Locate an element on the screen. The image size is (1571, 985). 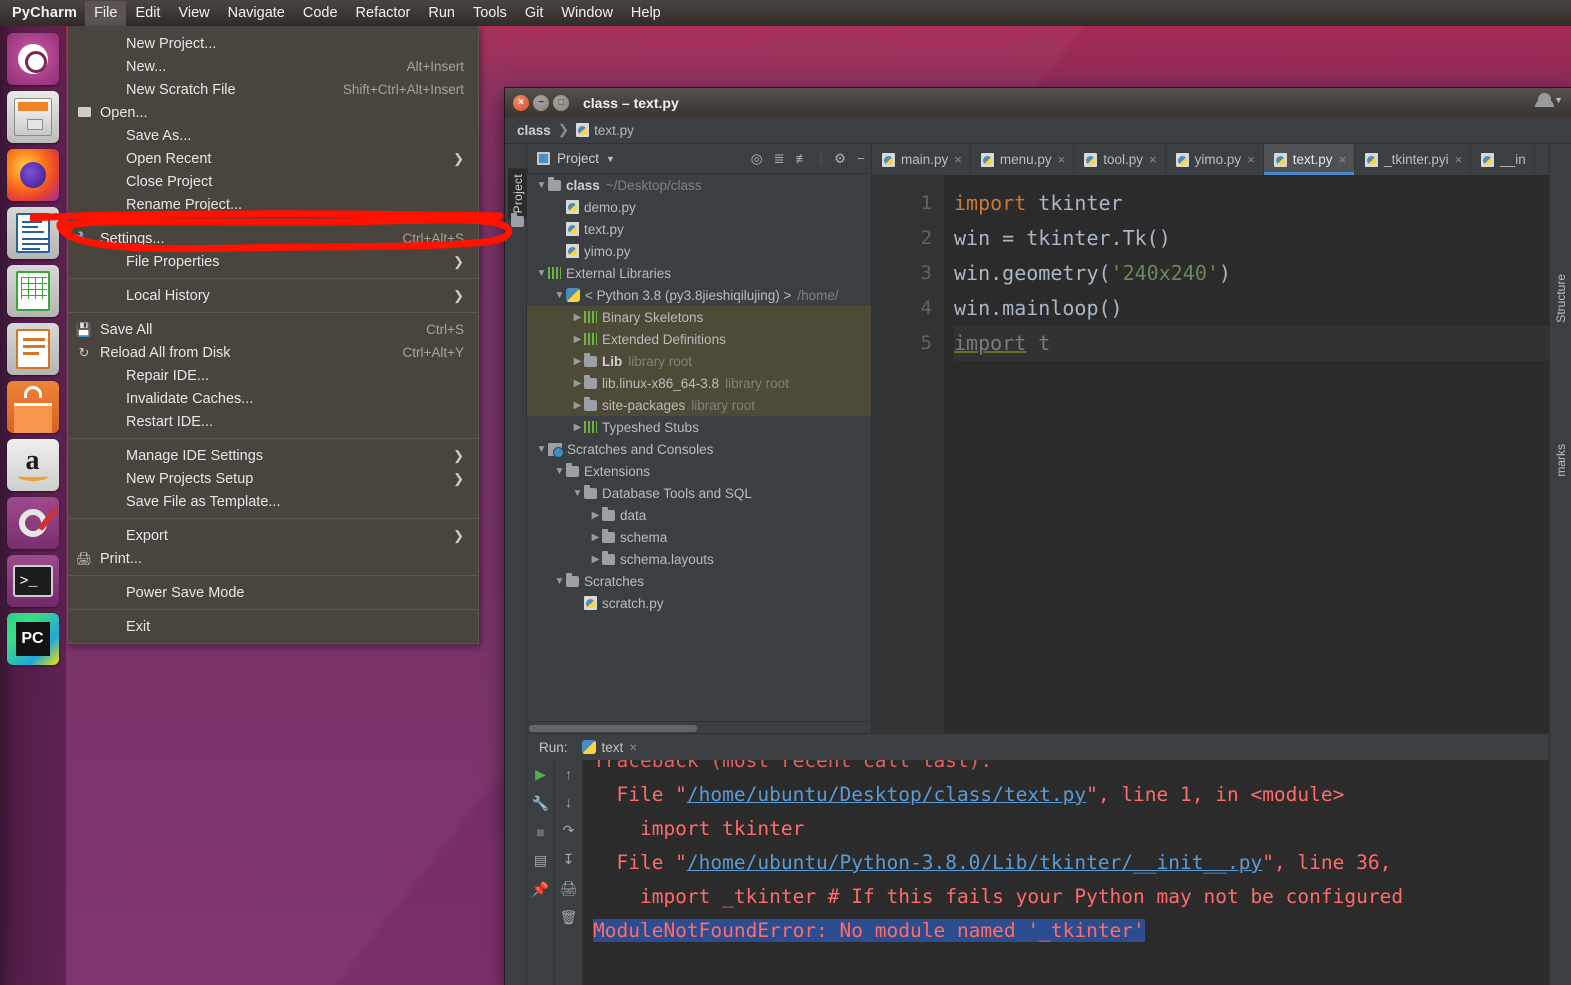
scroll-down-icon: ↓ is located at coordinates (568, 802).